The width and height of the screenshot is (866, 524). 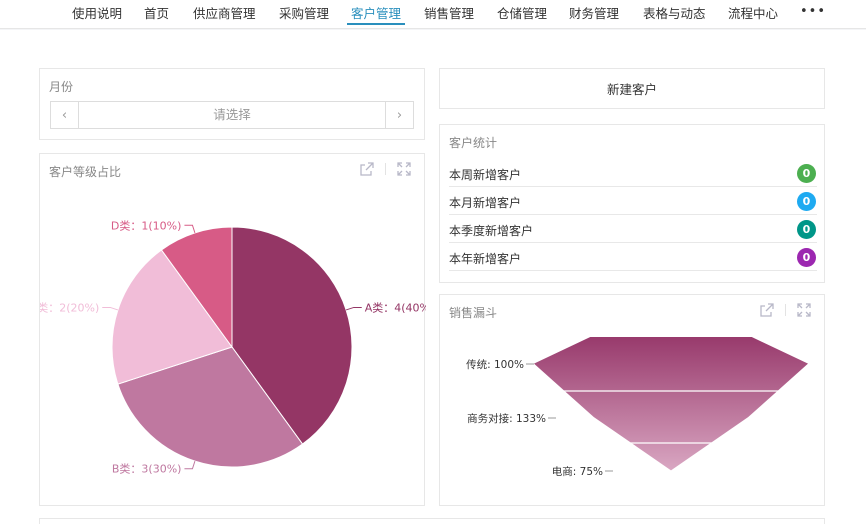 I want to click on nav-item-customer: 客户管理, so click(x=376, y=15).